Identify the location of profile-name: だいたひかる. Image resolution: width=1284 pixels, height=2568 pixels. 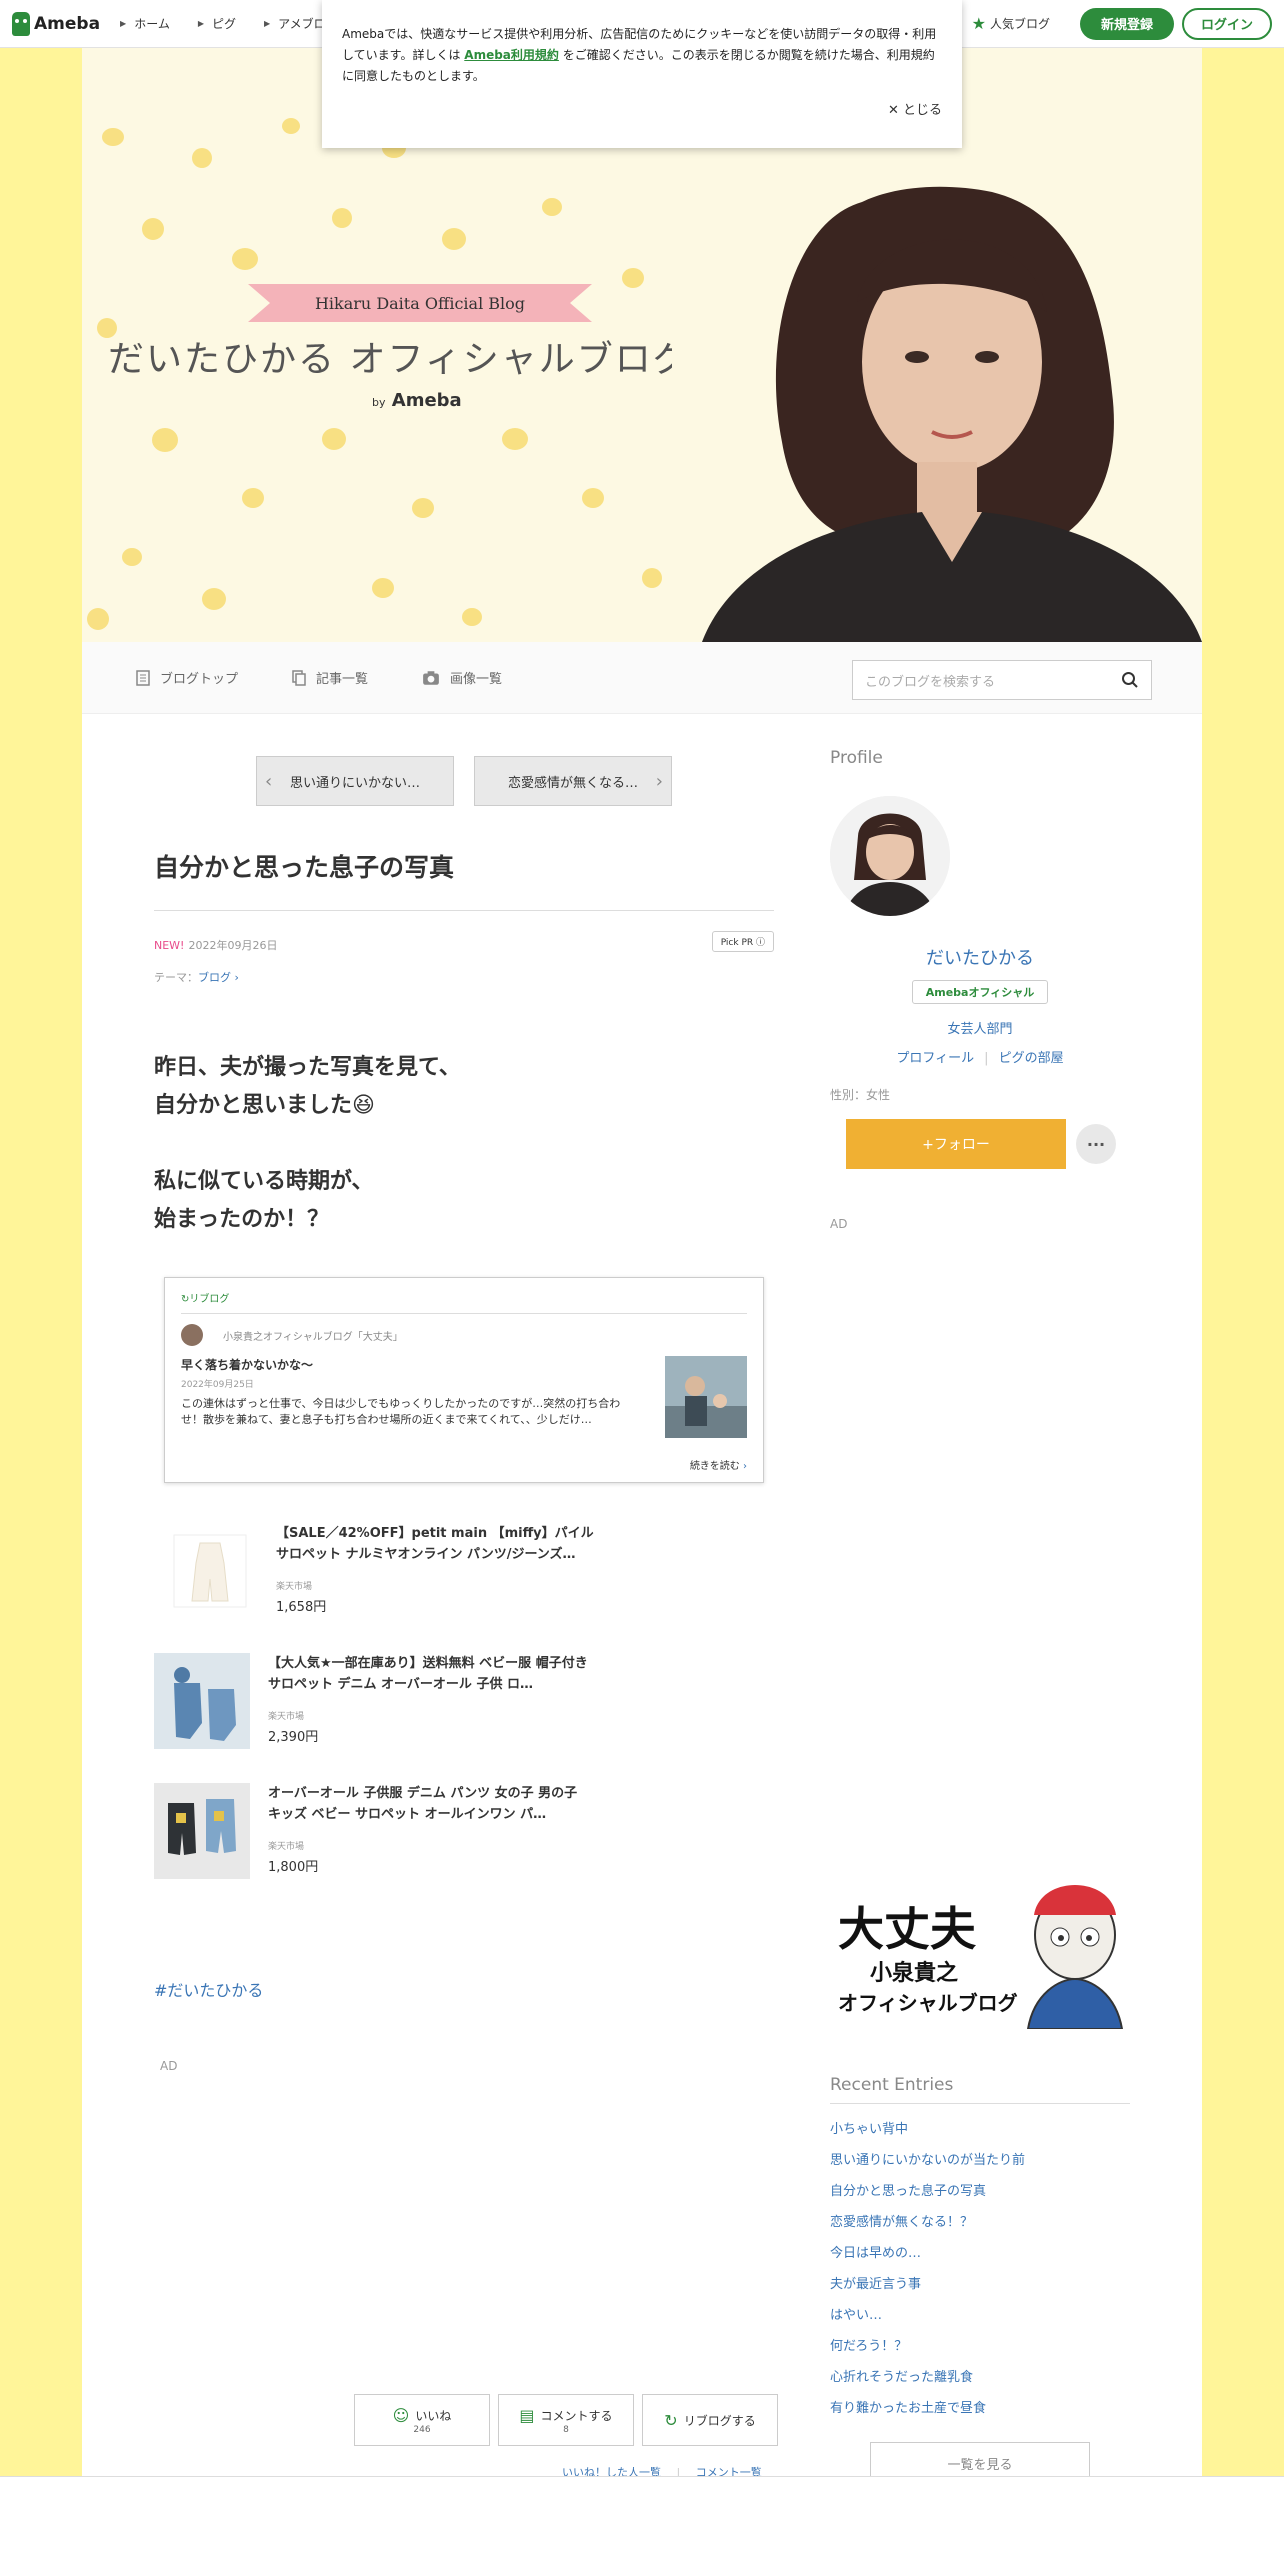
(980, 957).